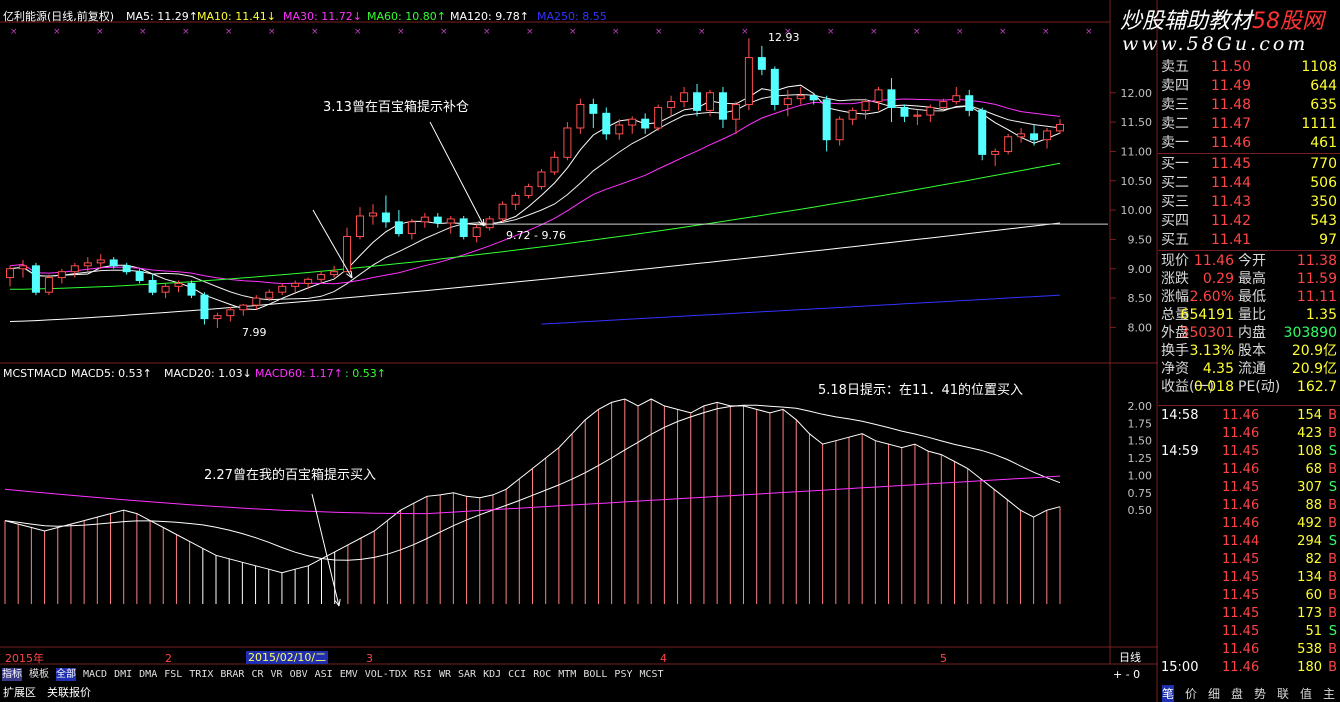 The height and width of the screenshot is (702, 1340). Describe the element at coordinates (1252, 333) in the screenshot. I see `stat-label-2: 内盘` at that location.